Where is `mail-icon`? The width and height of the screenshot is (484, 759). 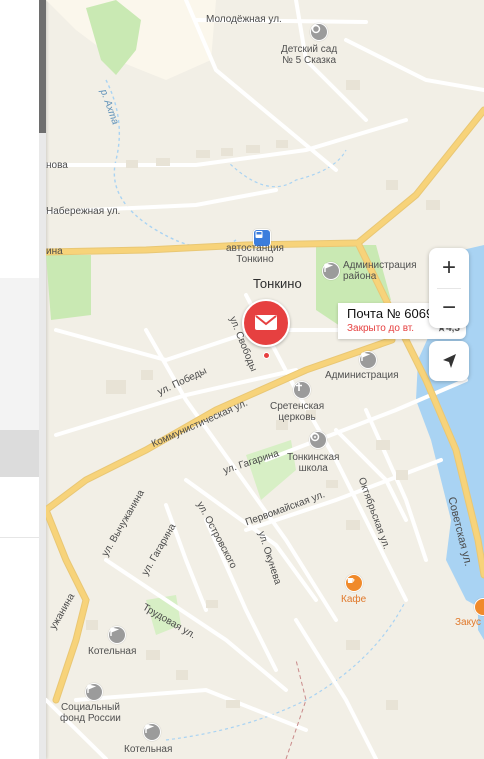 mail-icon is located at coordinates (266, 322).